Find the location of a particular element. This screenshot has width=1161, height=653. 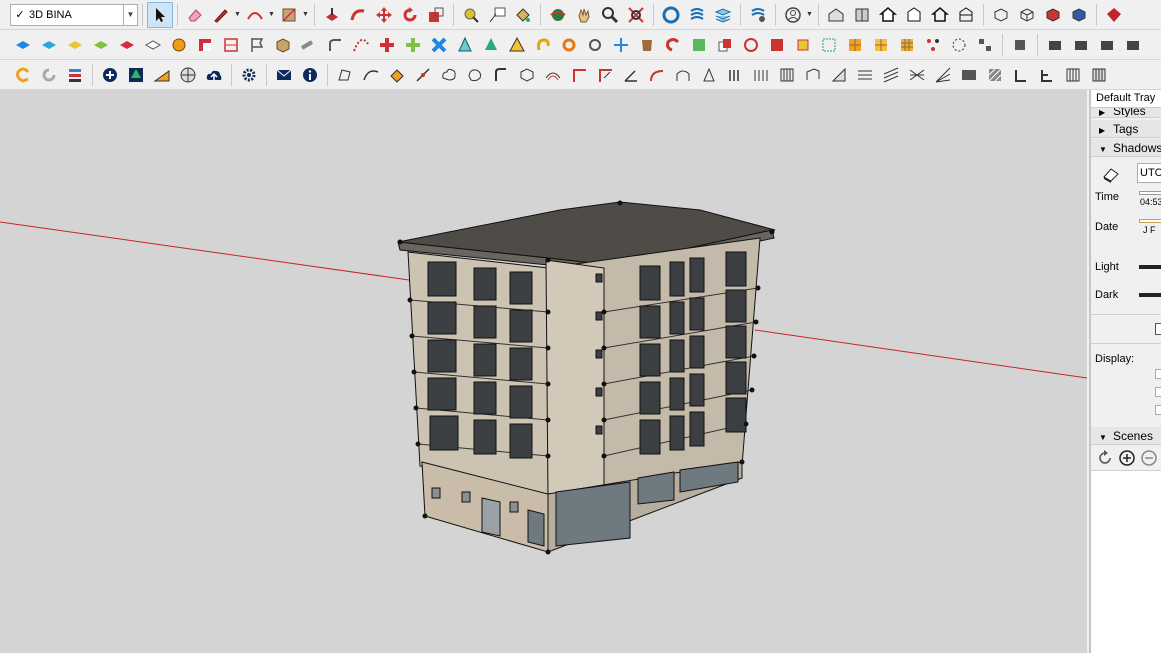

plugin-layout-button is located at coordinates (75, 75).